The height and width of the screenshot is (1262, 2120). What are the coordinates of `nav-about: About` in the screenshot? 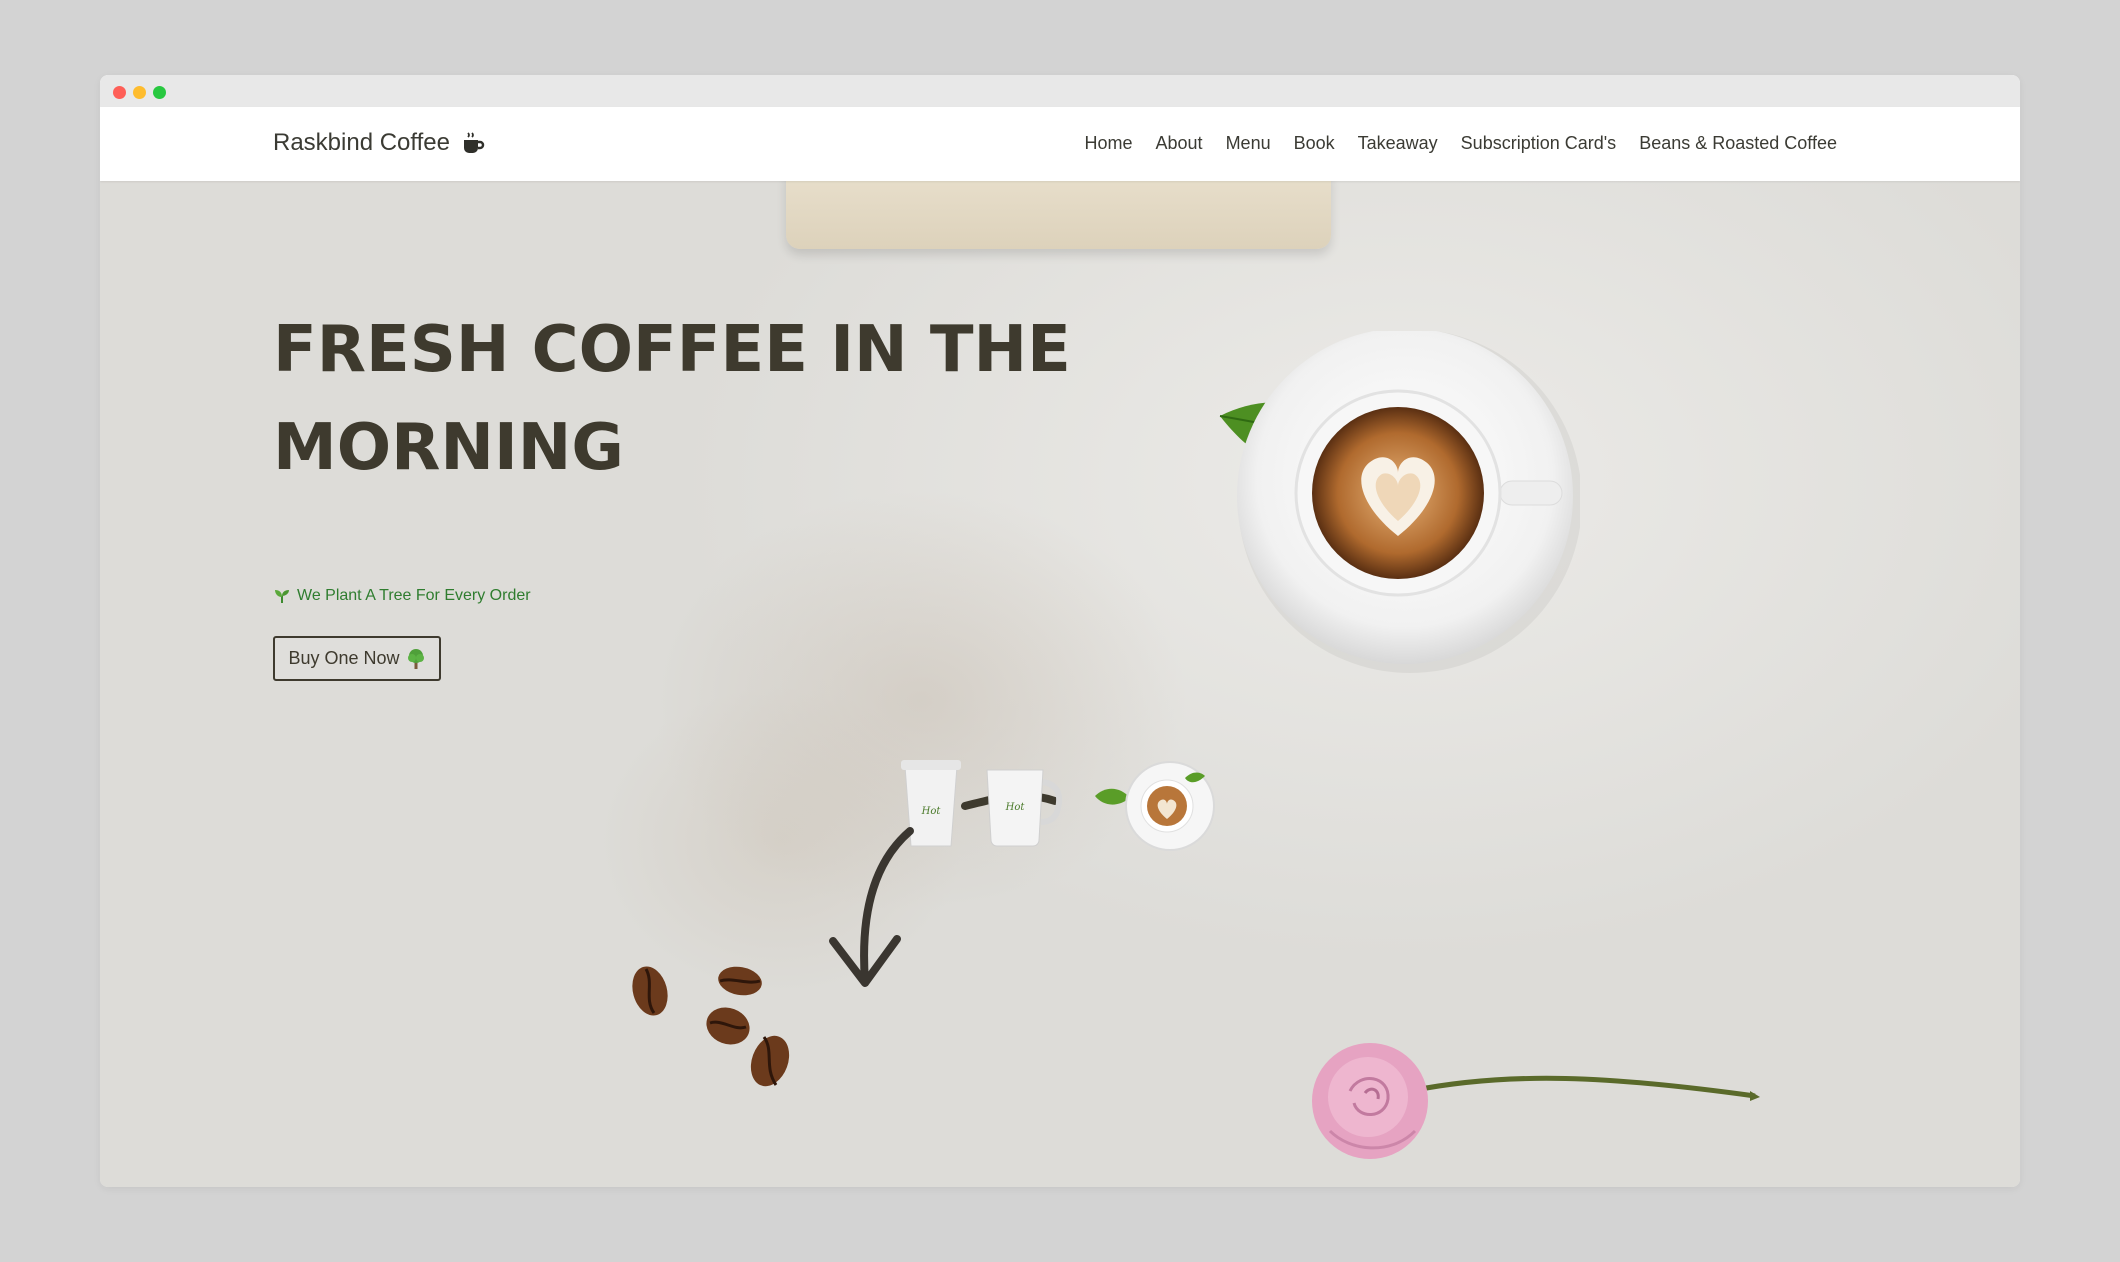 It's located at (1179, 143).